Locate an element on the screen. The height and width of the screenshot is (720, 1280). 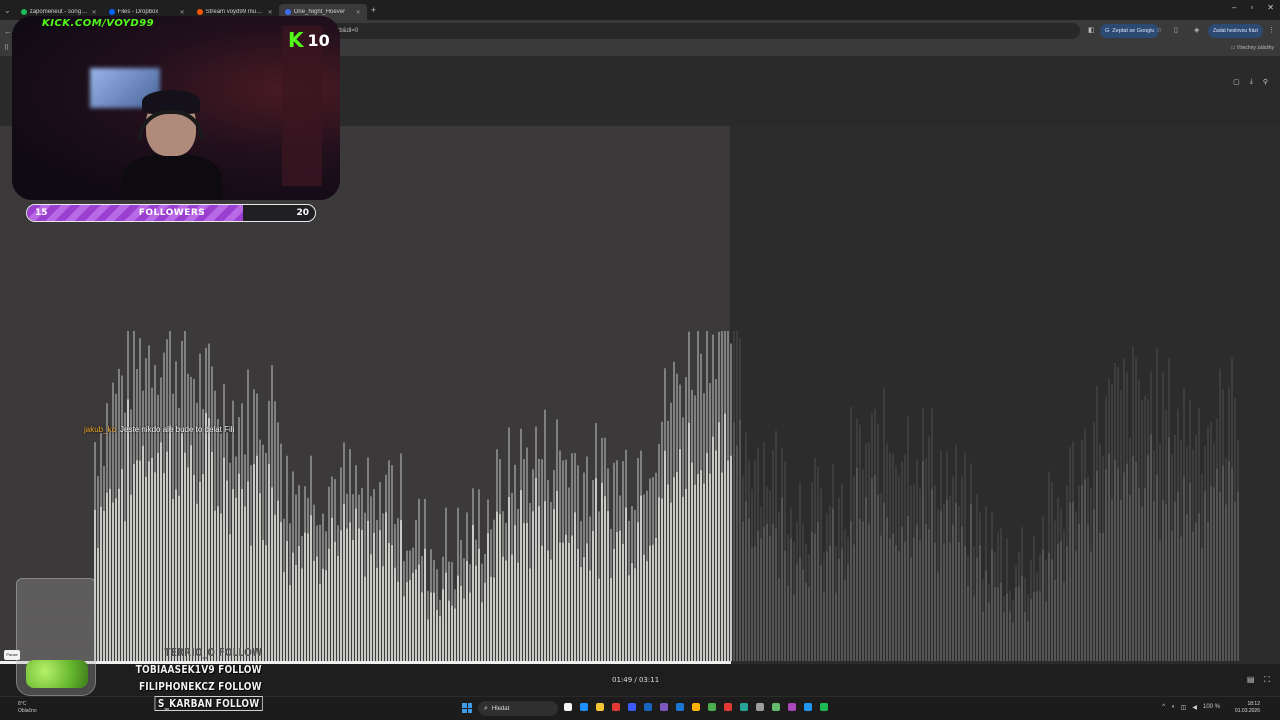
all-bookmarks: ▭ Všechny záložky is located at coordinates (1252, 48).